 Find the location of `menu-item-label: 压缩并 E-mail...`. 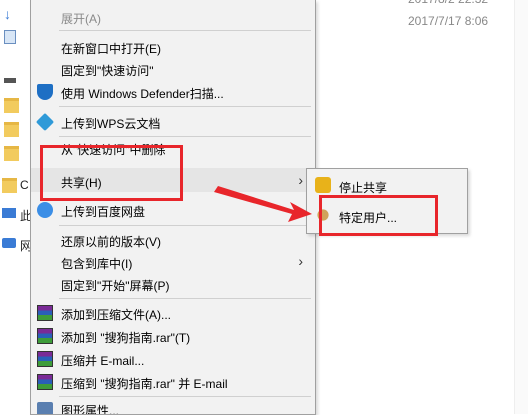

menu-item-label: 压缩并 E-mail... is located at coordinates (103, 361).